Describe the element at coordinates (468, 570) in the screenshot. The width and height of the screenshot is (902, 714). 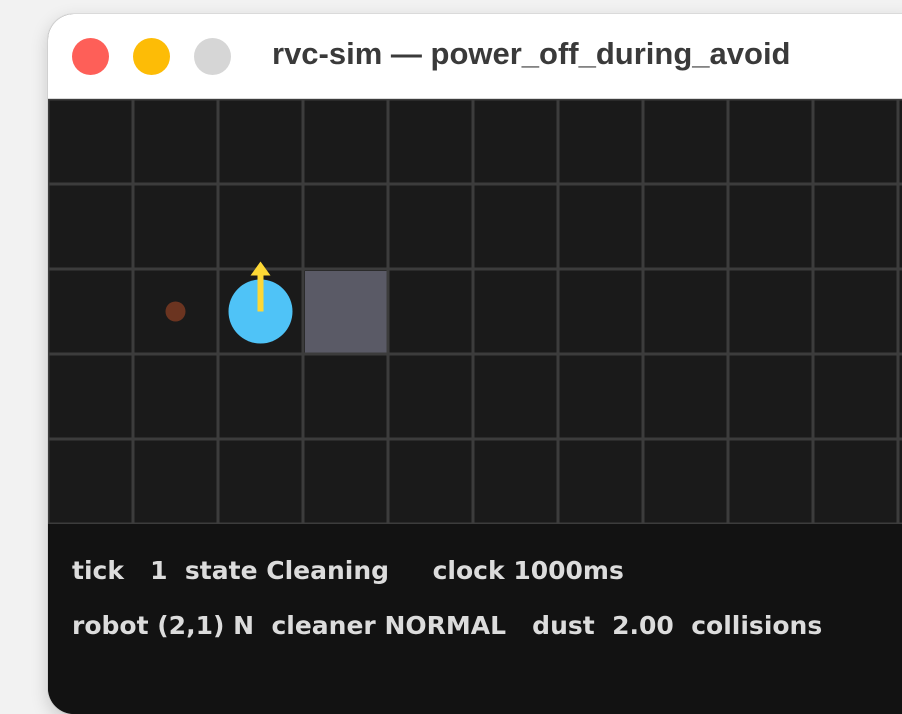
I see `clock-label: clock` at that location.